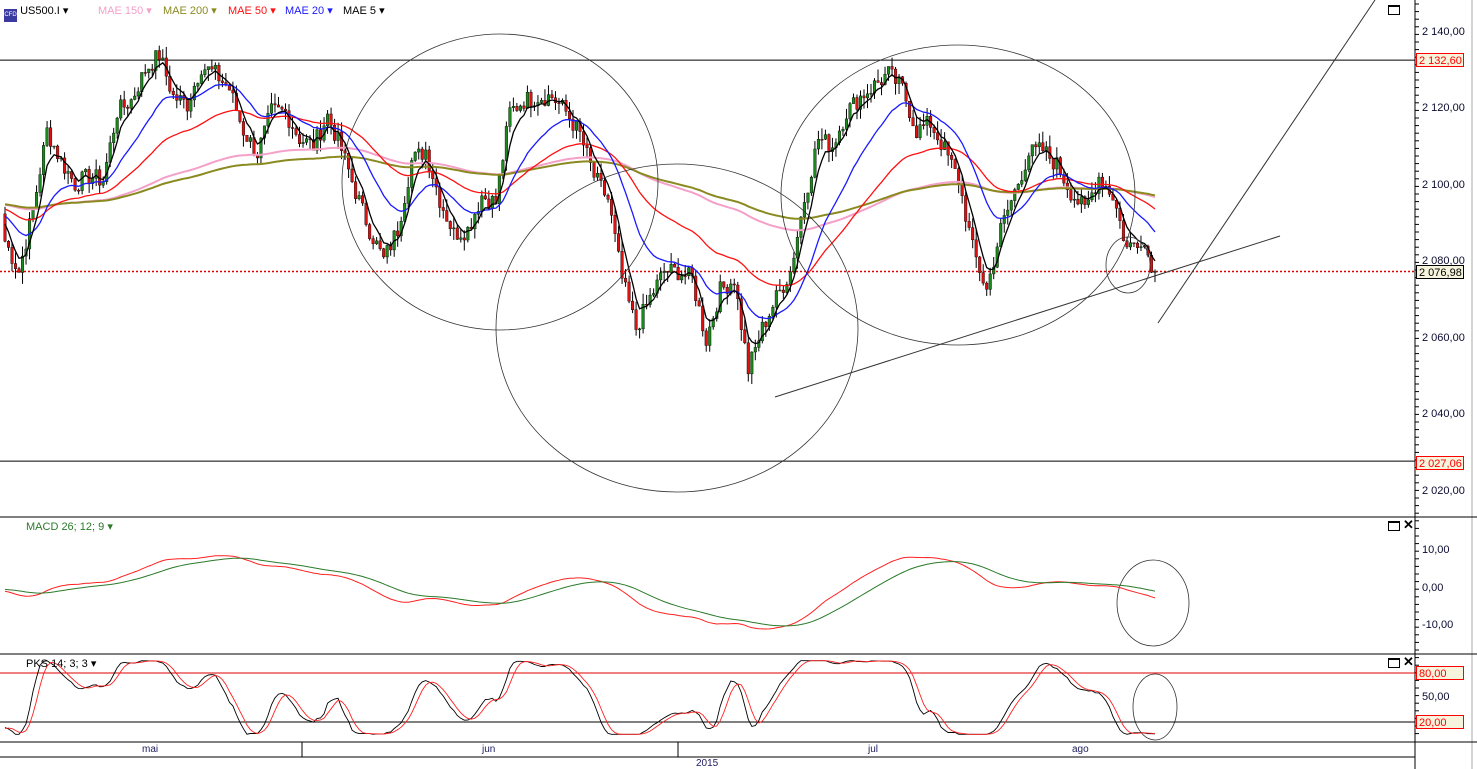  Describe the element at coordinates (1443, 414) in the screenshot. I see `y-tick: 2 040,00` at that location.